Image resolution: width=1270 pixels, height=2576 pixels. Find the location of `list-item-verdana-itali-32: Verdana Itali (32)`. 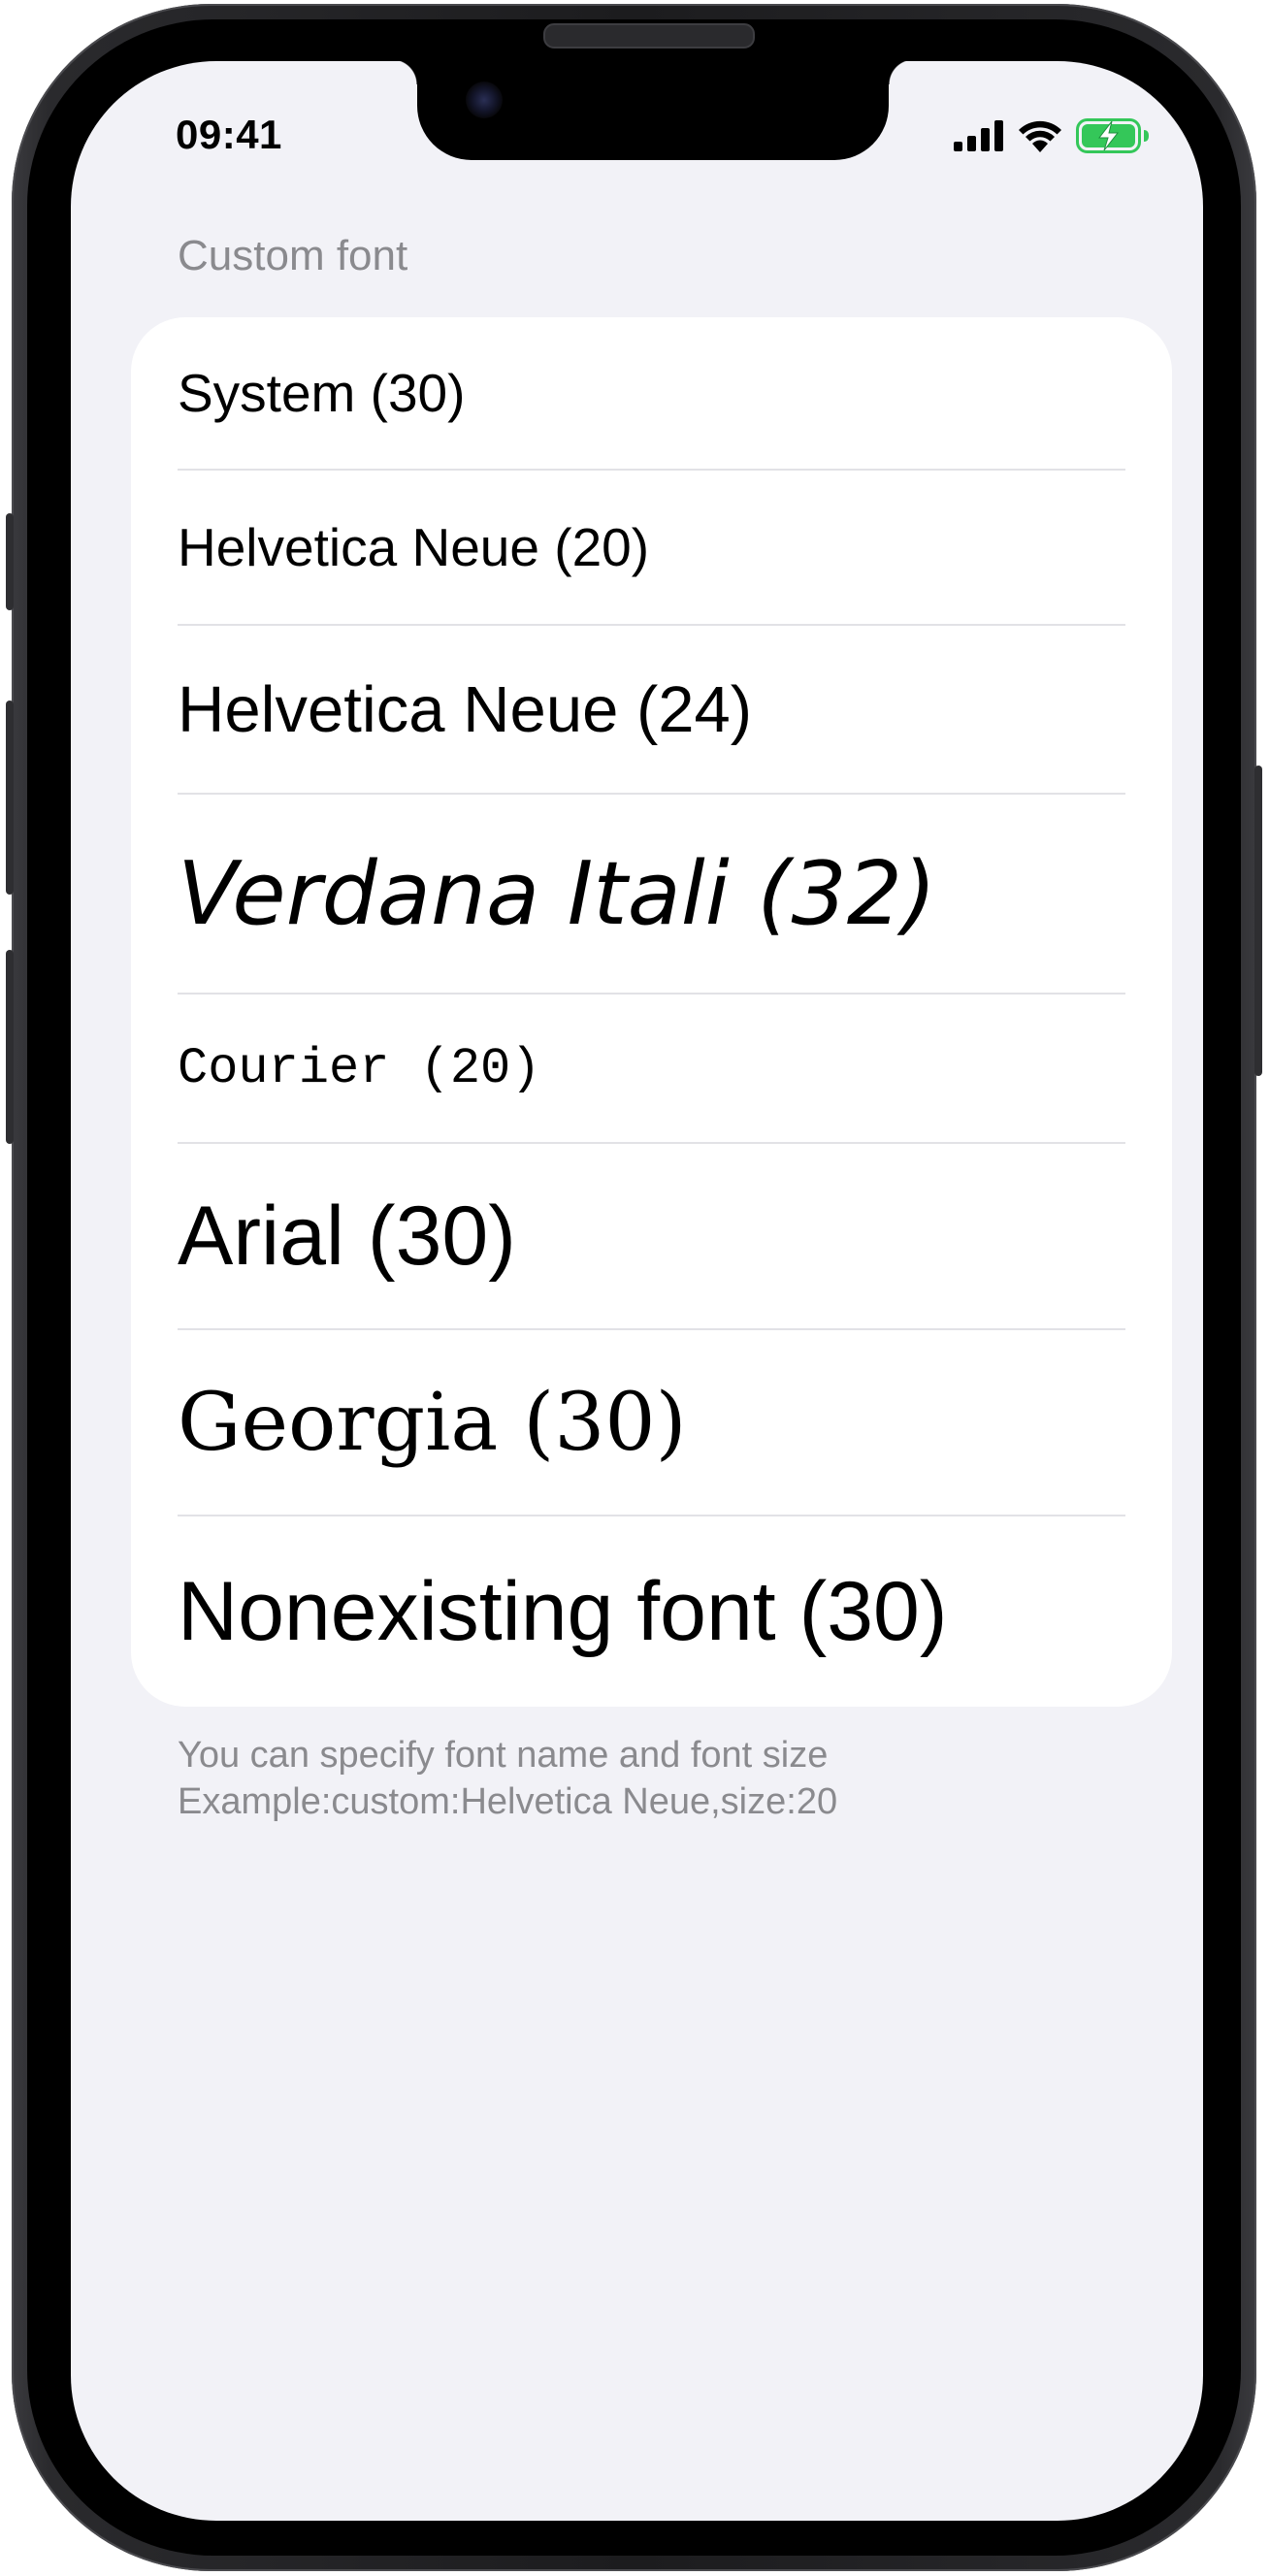

list-item-verdana-itali-32: Verdana Itali (32) is located at coordinates (652, 894).